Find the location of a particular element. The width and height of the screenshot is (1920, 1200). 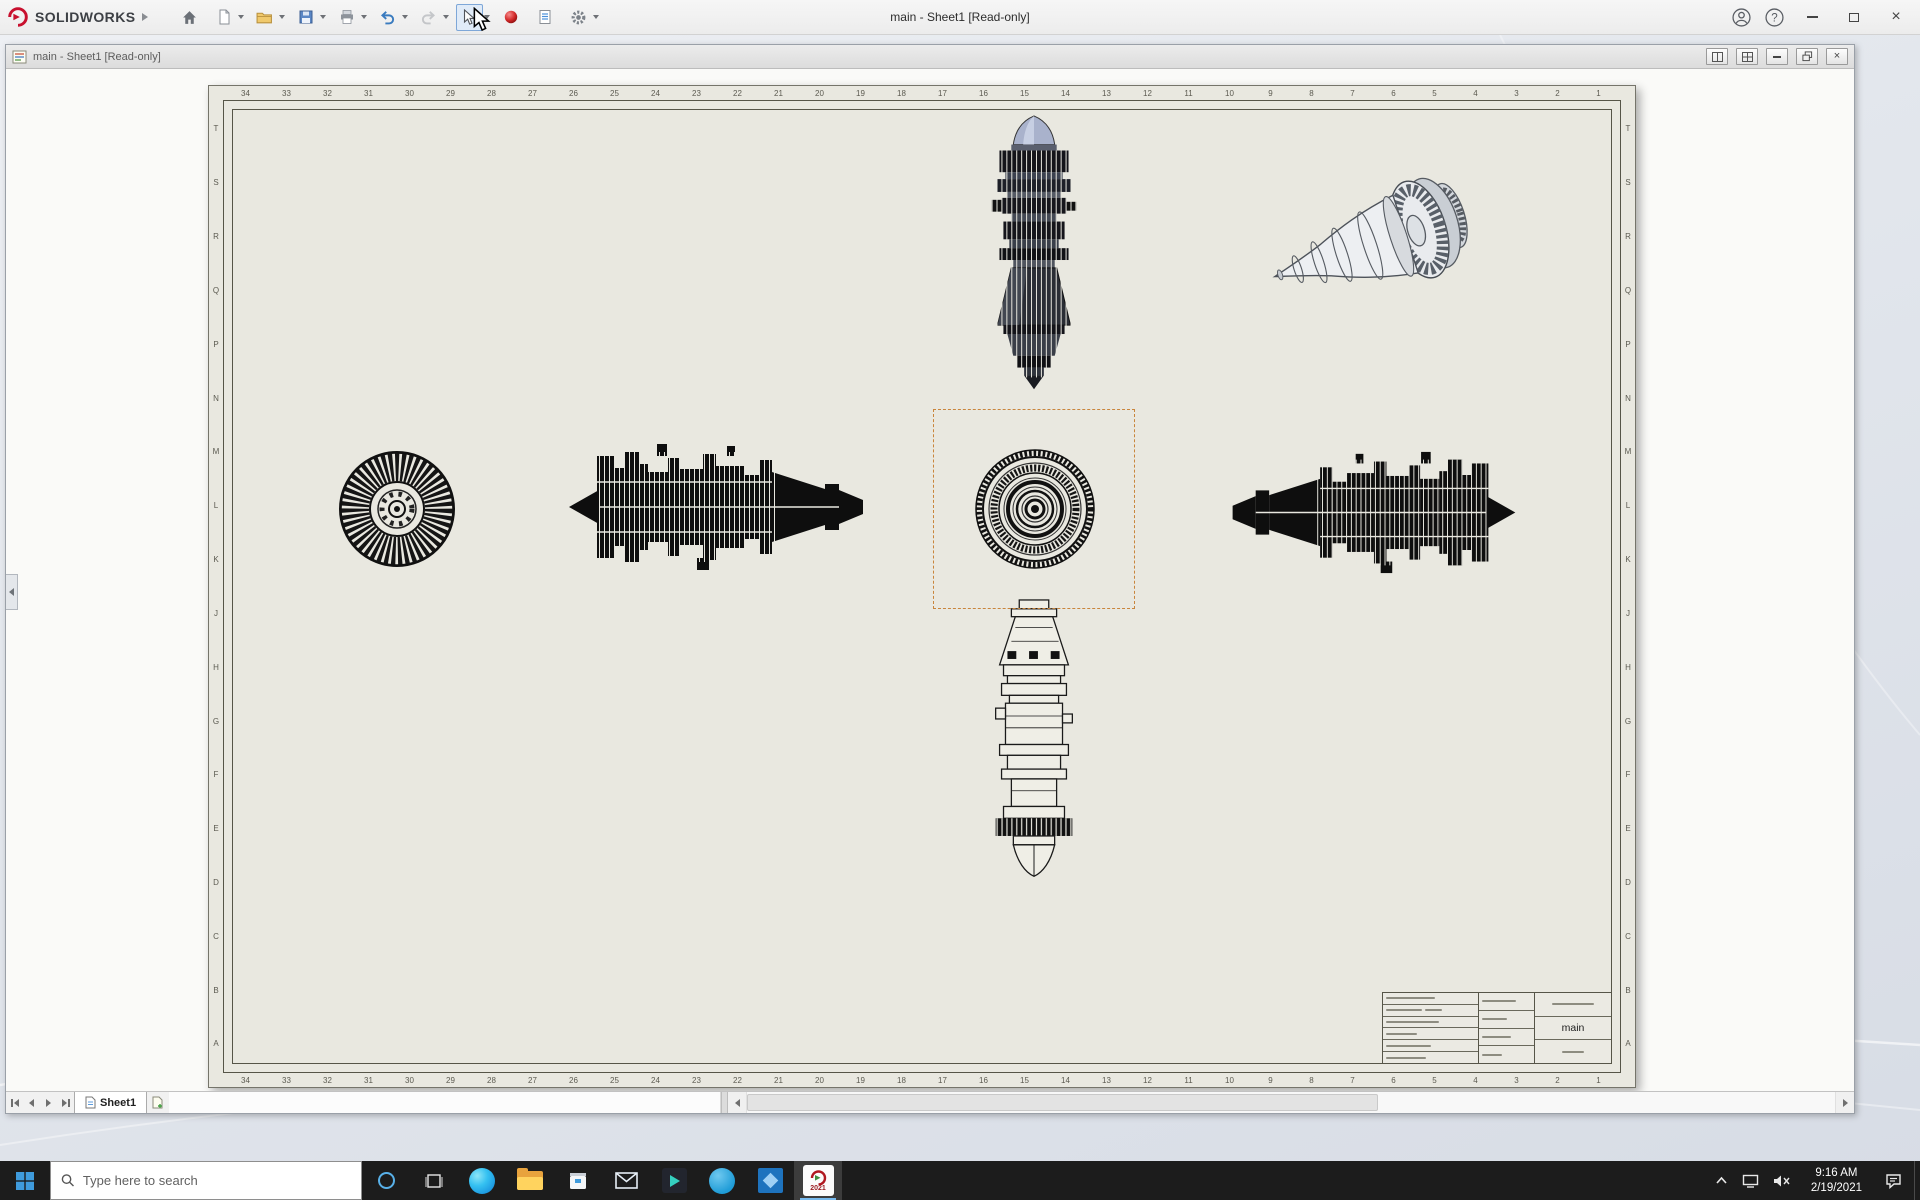

drawing-view-bottom is located at coordinates (1034, 748).